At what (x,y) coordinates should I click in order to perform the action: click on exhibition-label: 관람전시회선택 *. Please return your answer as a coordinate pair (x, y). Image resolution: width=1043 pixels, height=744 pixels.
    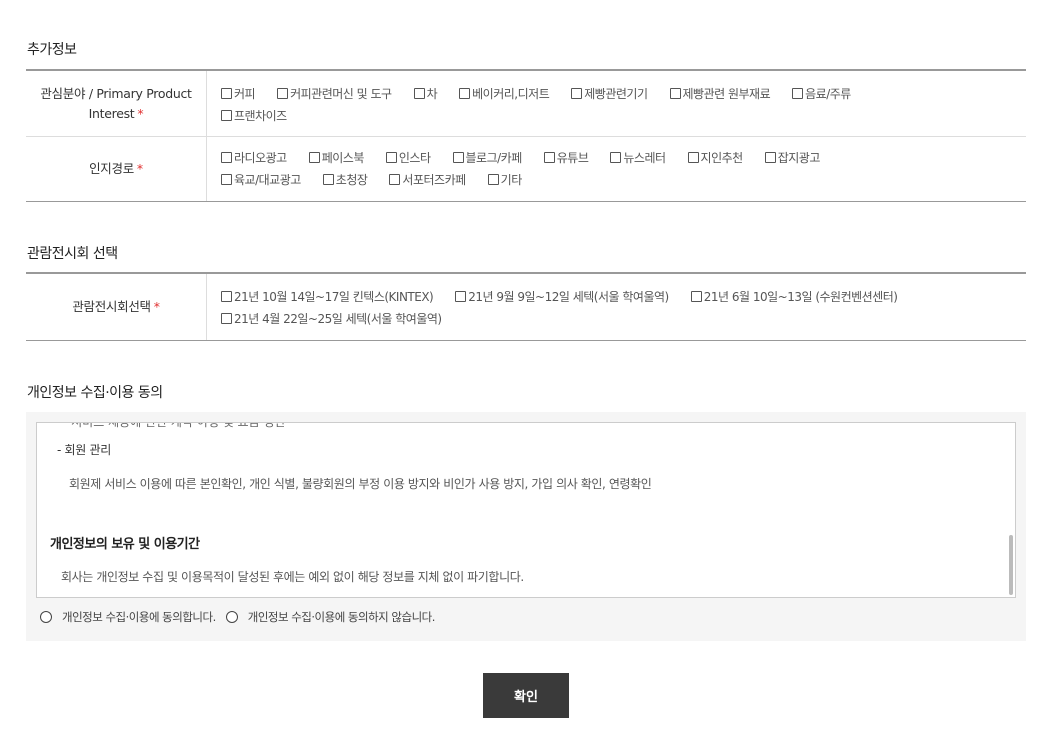
    Looking at the image, I should click on (116, 307).